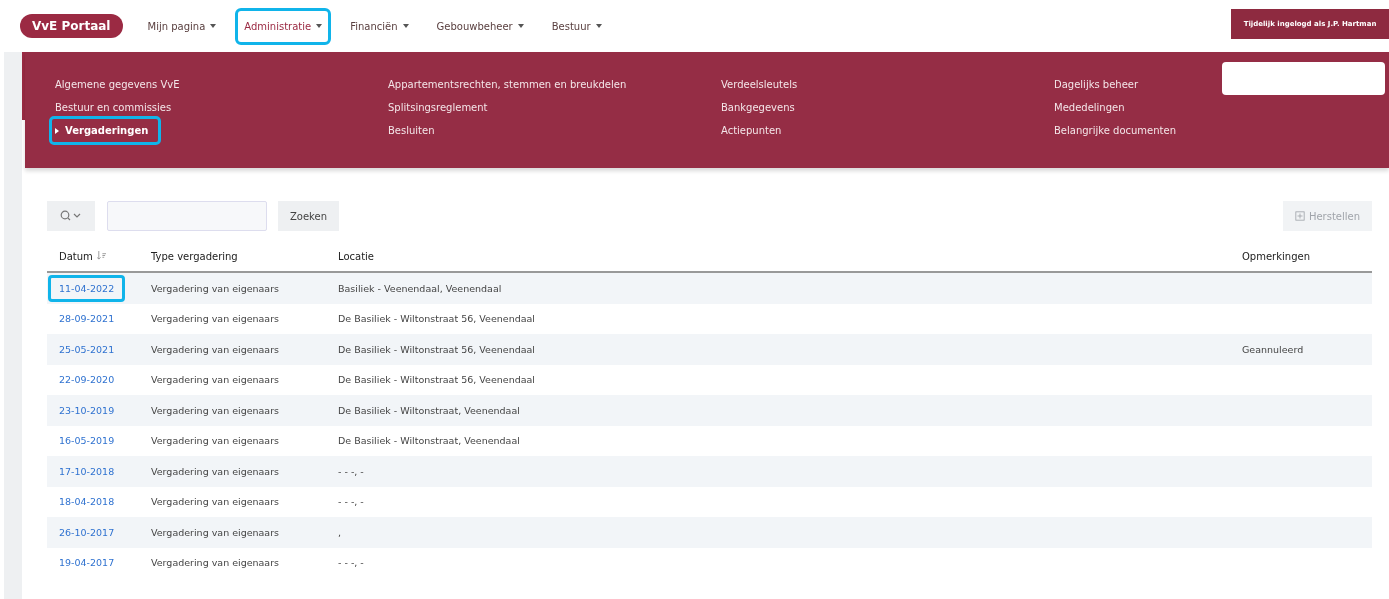  What do you see at coordinates (71, 26) in the screenshot?
I see `brand-badge: VvE Portaal` at bounding box center [71, 26].